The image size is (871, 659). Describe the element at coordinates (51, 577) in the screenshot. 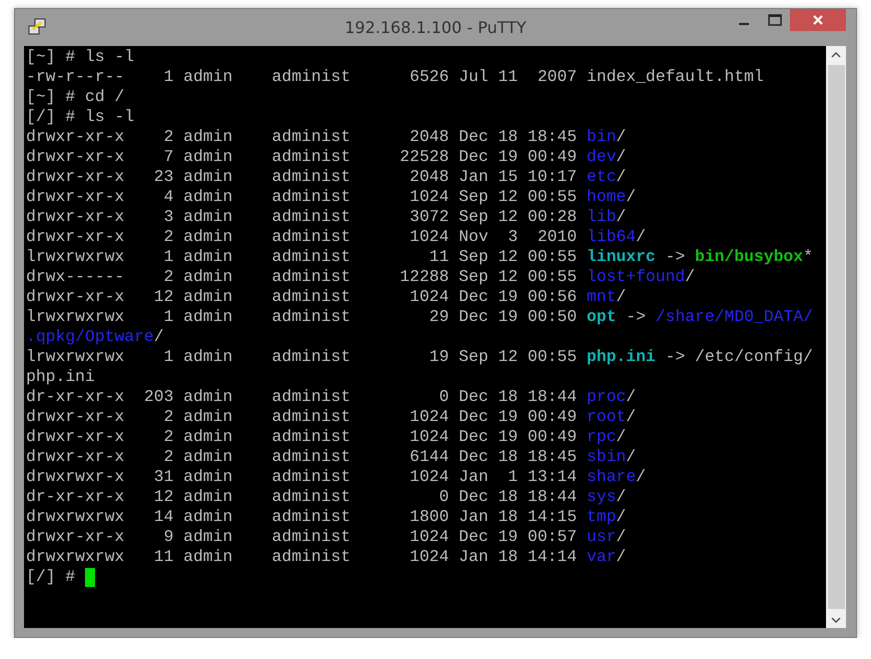

I see `shell-prompt: [/] #` at that location.